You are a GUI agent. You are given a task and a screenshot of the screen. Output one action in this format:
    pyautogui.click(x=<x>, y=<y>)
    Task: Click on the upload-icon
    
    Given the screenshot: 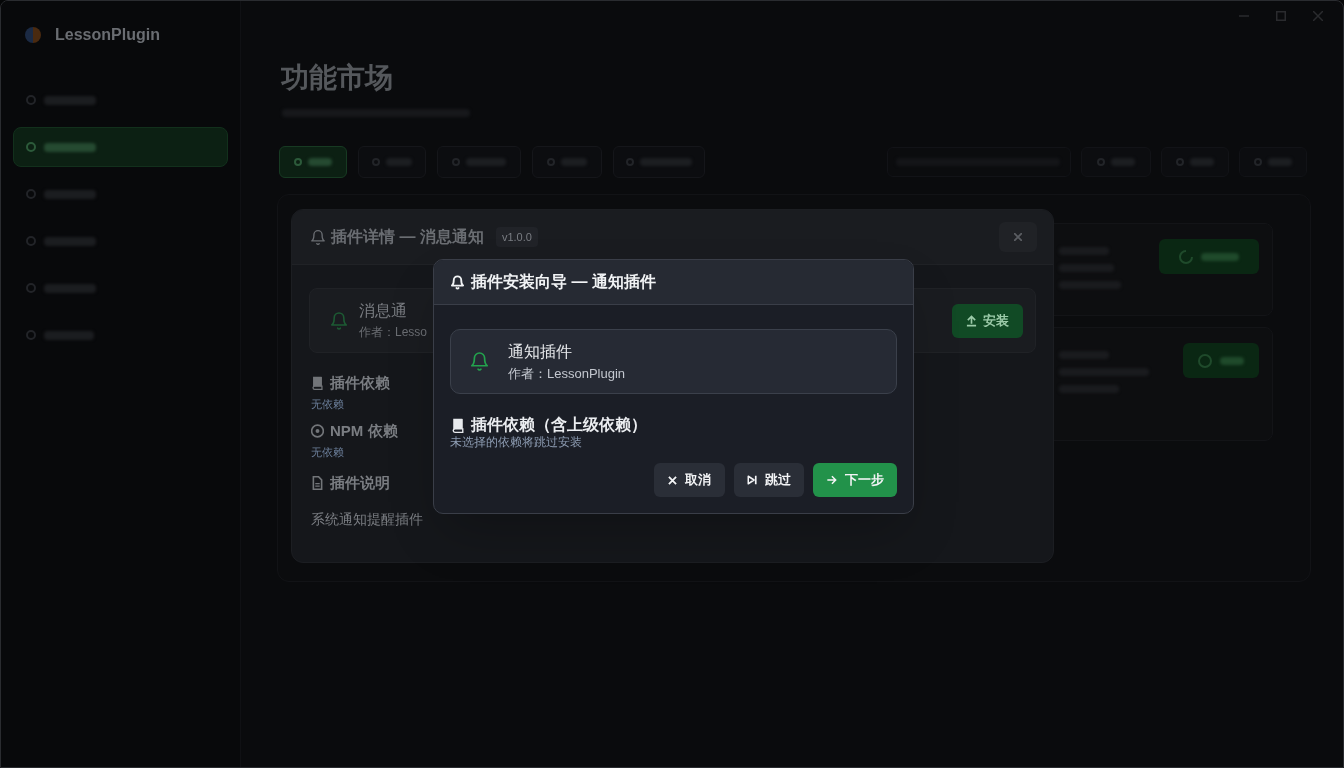 What is the action you would take?
    pyautogui.click(x=971, y=320)
    